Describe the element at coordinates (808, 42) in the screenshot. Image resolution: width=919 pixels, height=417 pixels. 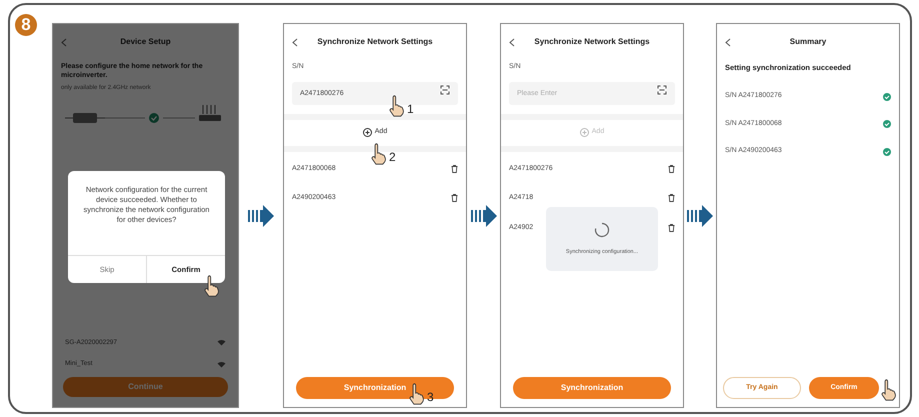
I see `screen-title: Summary` at that location.